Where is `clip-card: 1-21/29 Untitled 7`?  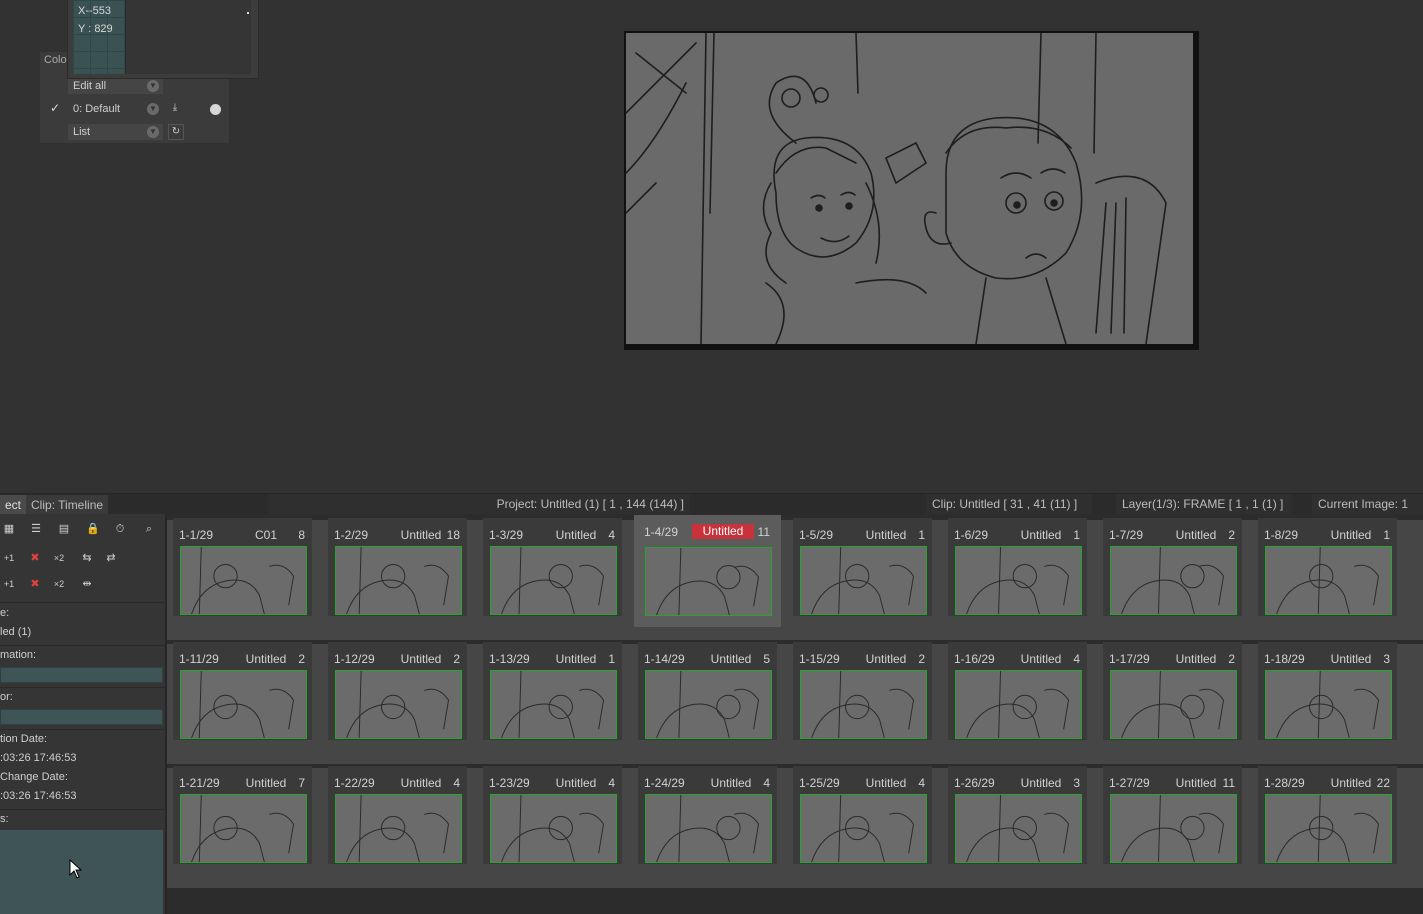 clip-card: 1-21/29 Untitled 7 is located at coordinates (242, 815).